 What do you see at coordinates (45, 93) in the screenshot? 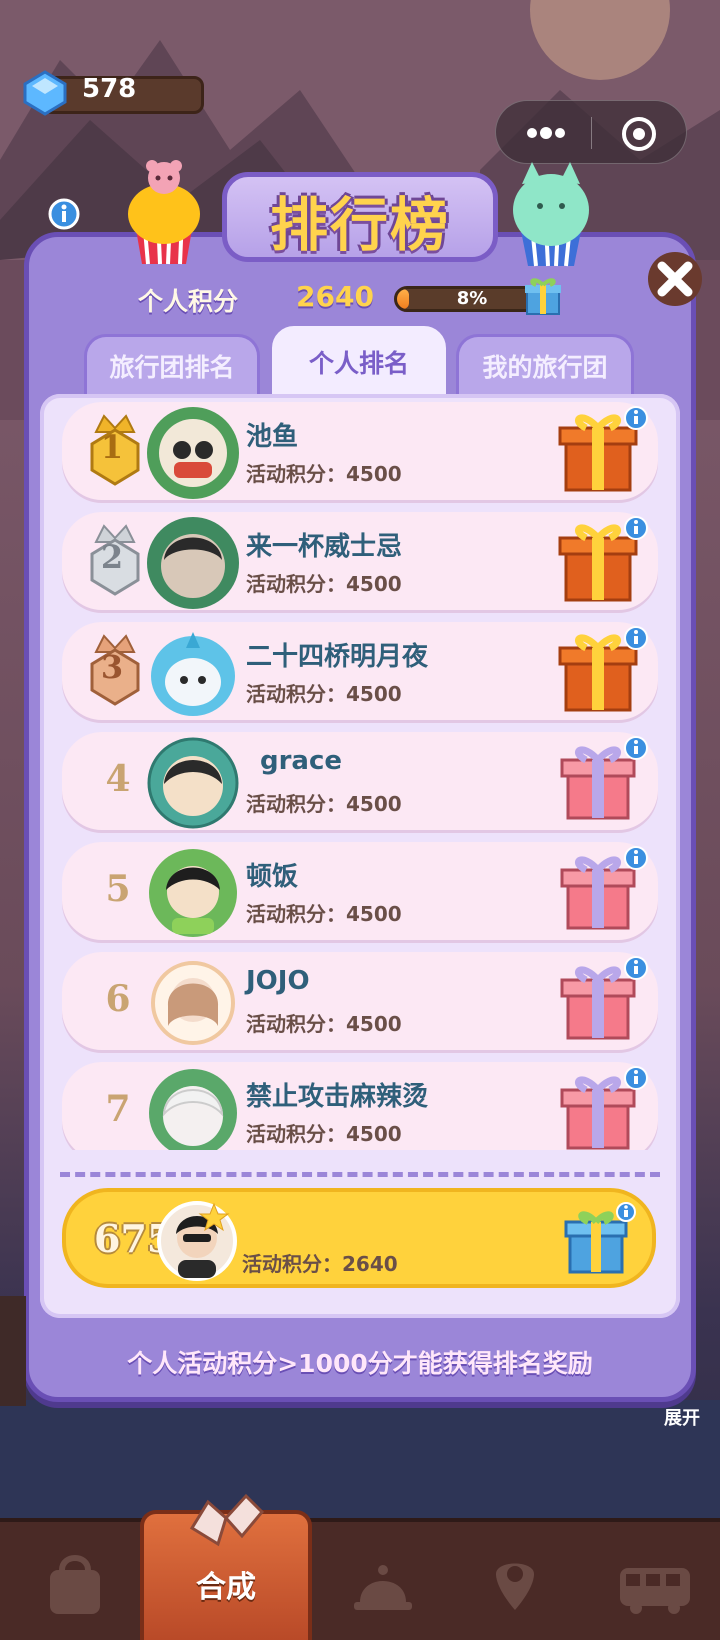
I see `diamond-icon` at bounding box center [45, 93].